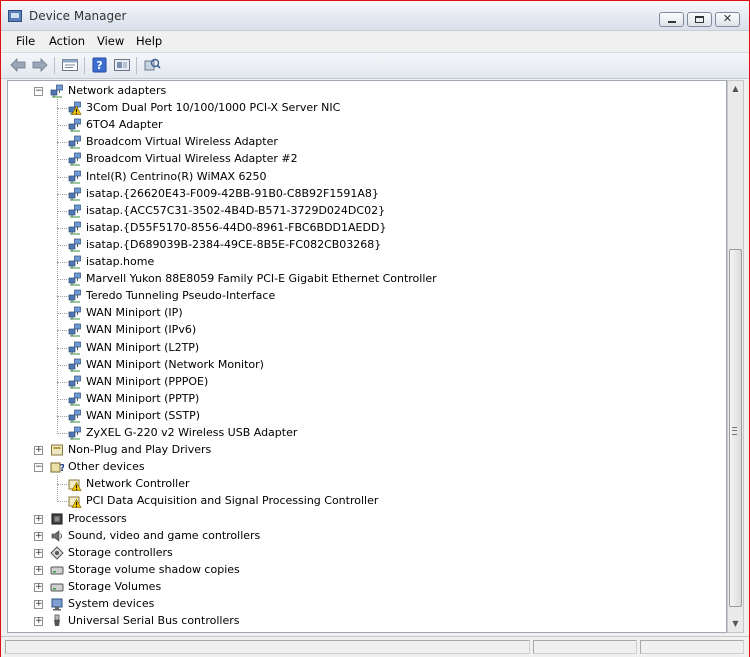  I want to click on maximize-button, so click(699, 19).